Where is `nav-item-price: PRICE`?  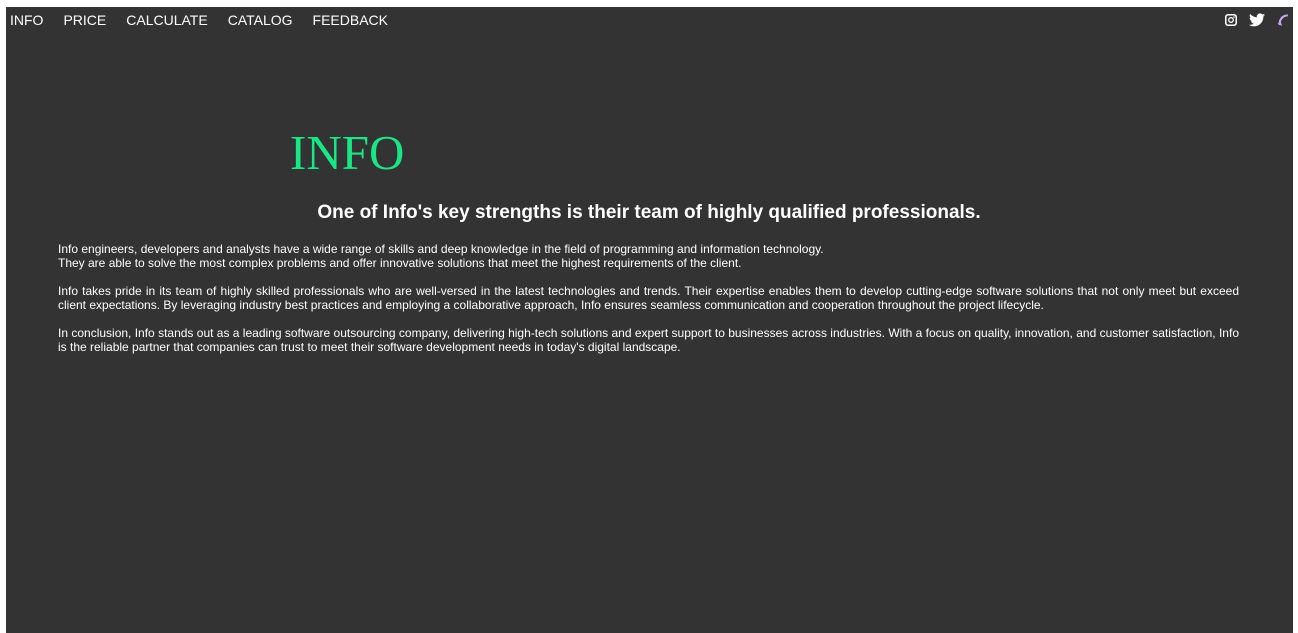
nav-item-price: PRICE is located at coordinates (84, 20).